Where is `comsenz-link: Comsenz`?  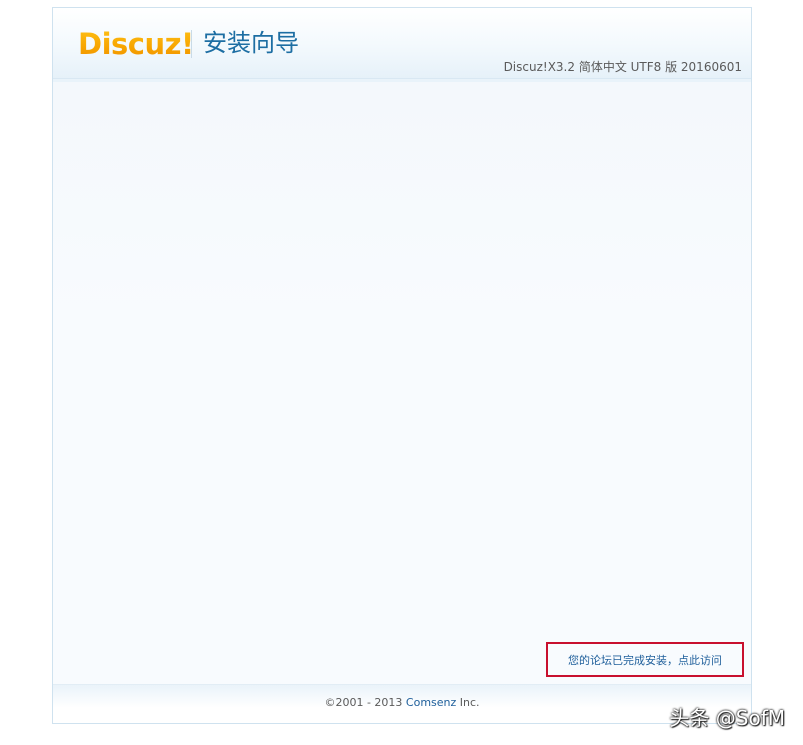 comsenz-link: Comsenz is located at coordinates (431, 702).